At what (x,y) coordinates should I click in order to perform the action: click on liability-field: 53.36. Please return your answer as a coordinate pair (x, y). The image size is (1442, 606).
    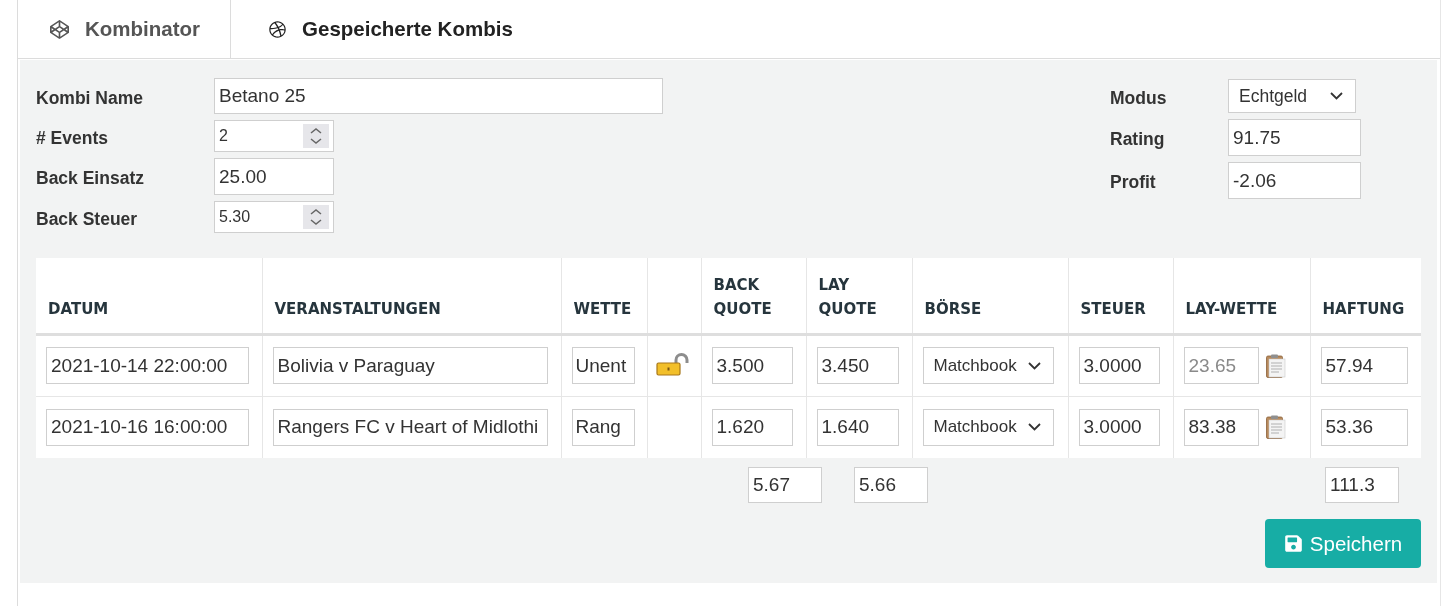
    Looking at the image, I should click on (1364, 427).